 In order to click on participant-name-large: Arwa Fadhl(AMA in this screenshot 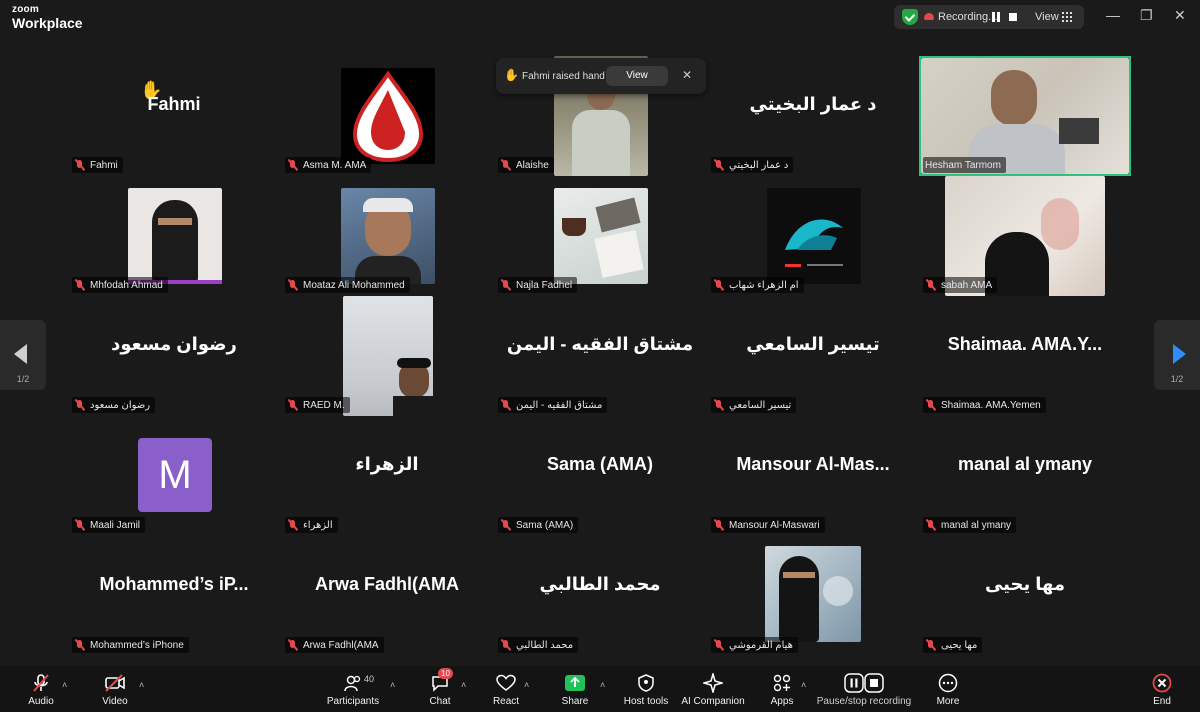, I will do `click(387, 584)`.